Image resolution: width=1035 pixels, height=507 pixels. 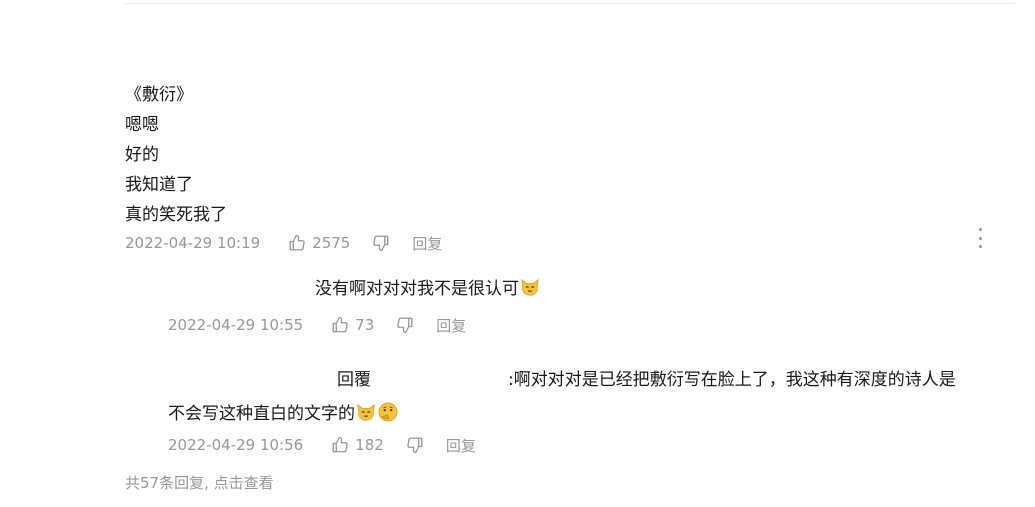 What do you see at coordinates (193, 243) in the screenshot?
I see `comment-time: 2022-04-29 10:19` at bounding box center [193, 243].